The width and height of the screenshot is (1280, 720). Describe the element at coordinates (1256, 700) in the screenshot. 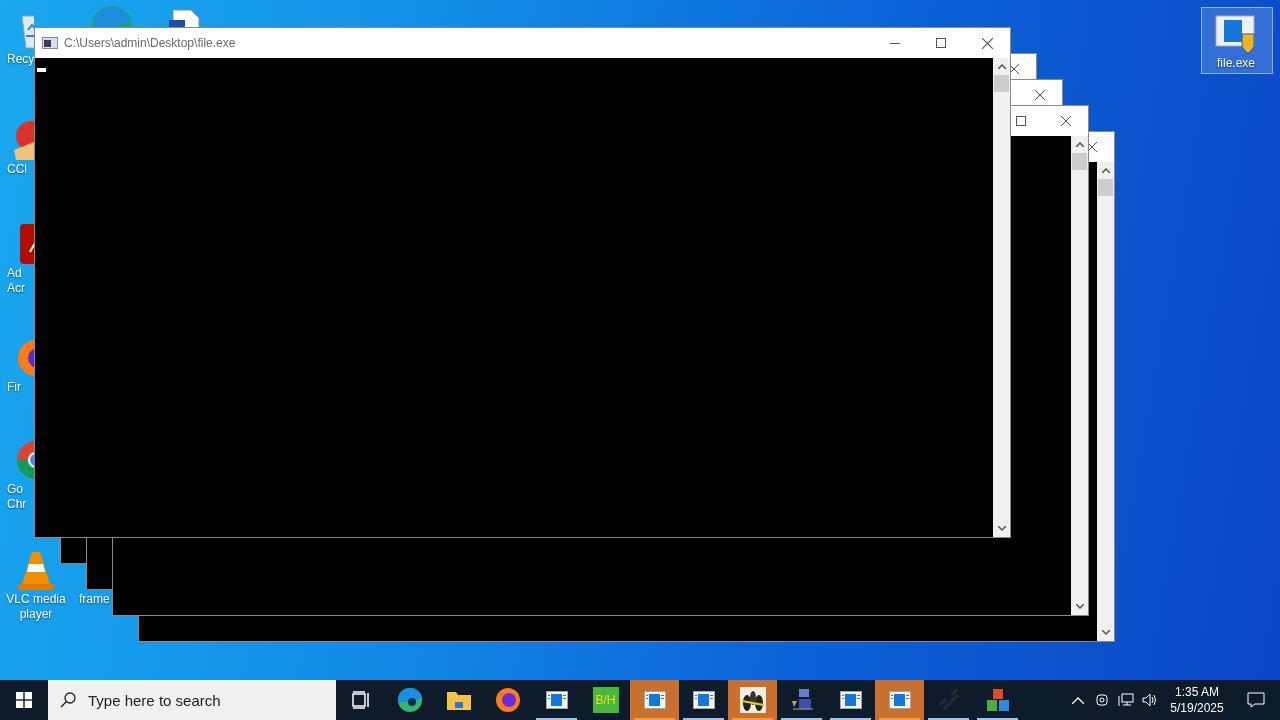

I see `speech-bubble-icon` at that location.